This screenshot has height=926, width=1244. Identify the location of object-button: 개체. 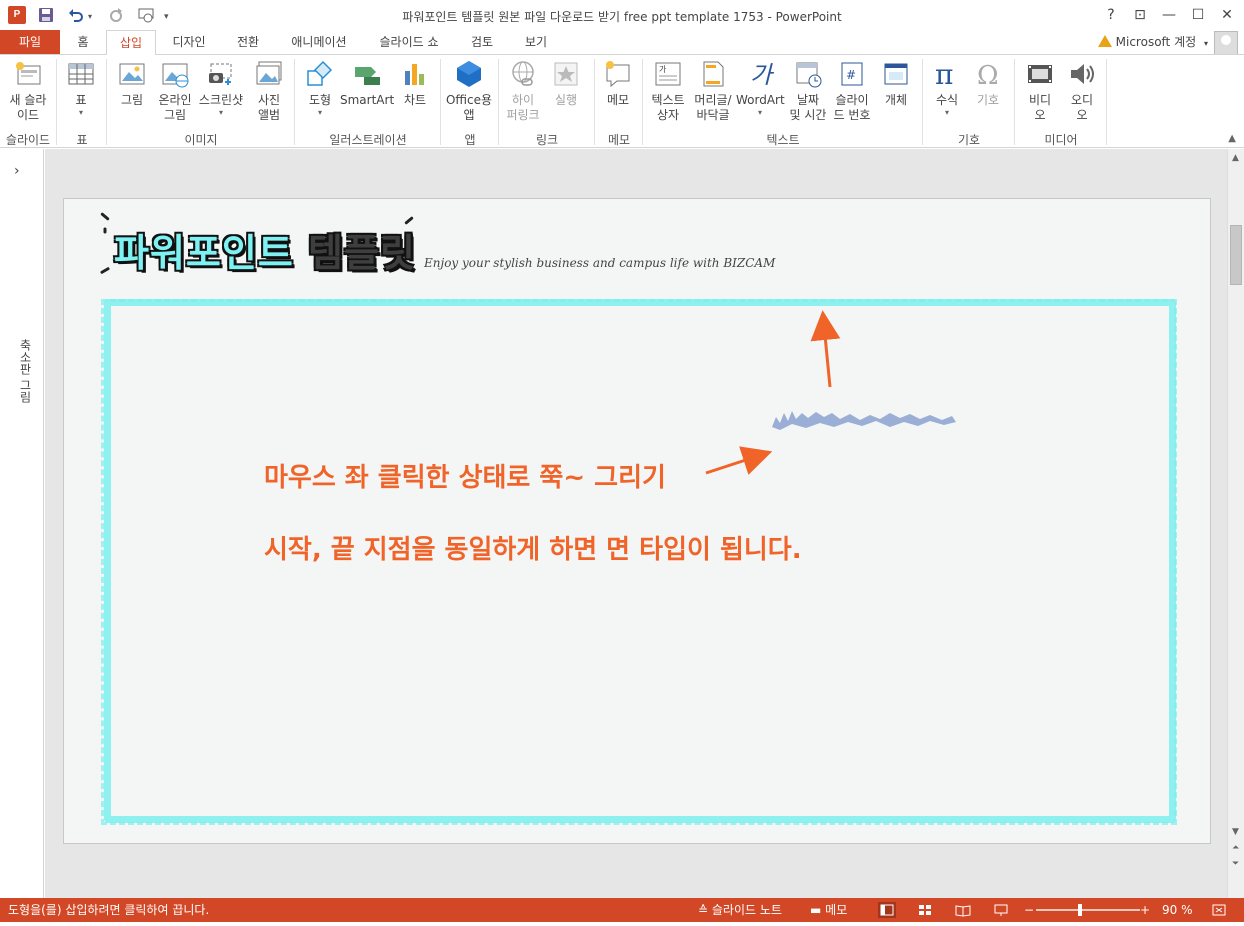
(896, 83).